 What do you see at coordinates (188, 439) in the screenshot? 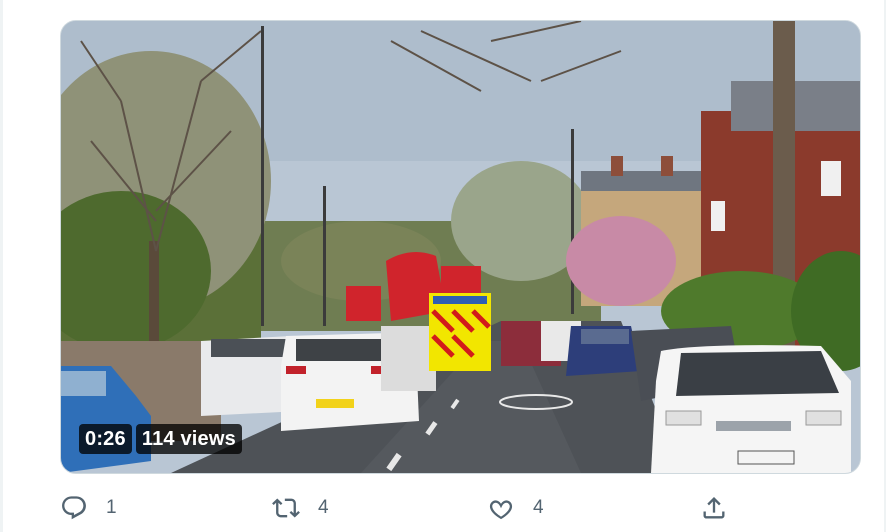
I see `video-view-count: 114 views` at bounding box center [188, 439].